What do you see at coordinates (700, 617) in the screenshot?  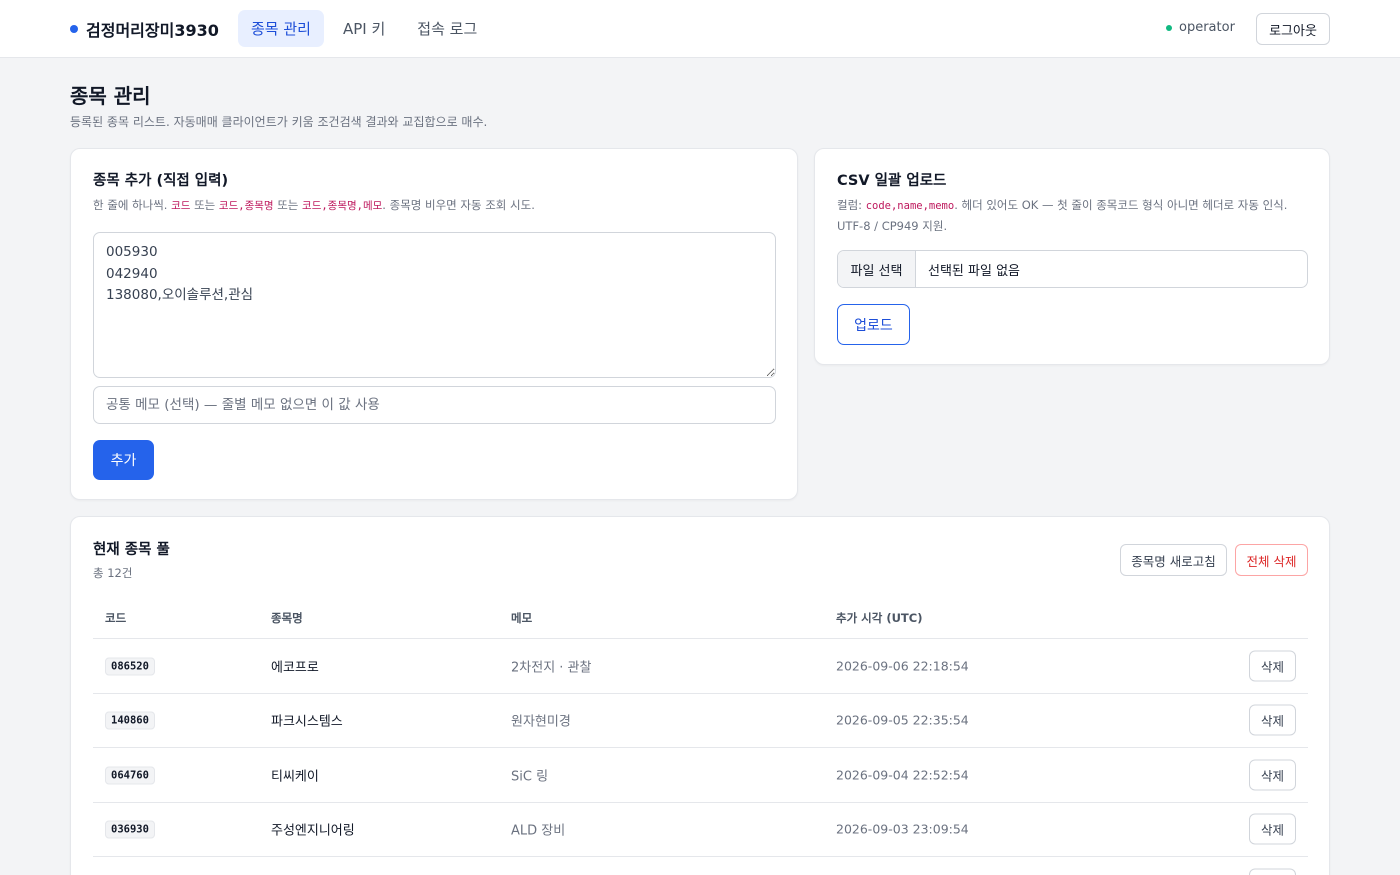 I see `table-header: 코드 종목명 메모 추가 시각 (UTC)` at bounding box center [700, 617].